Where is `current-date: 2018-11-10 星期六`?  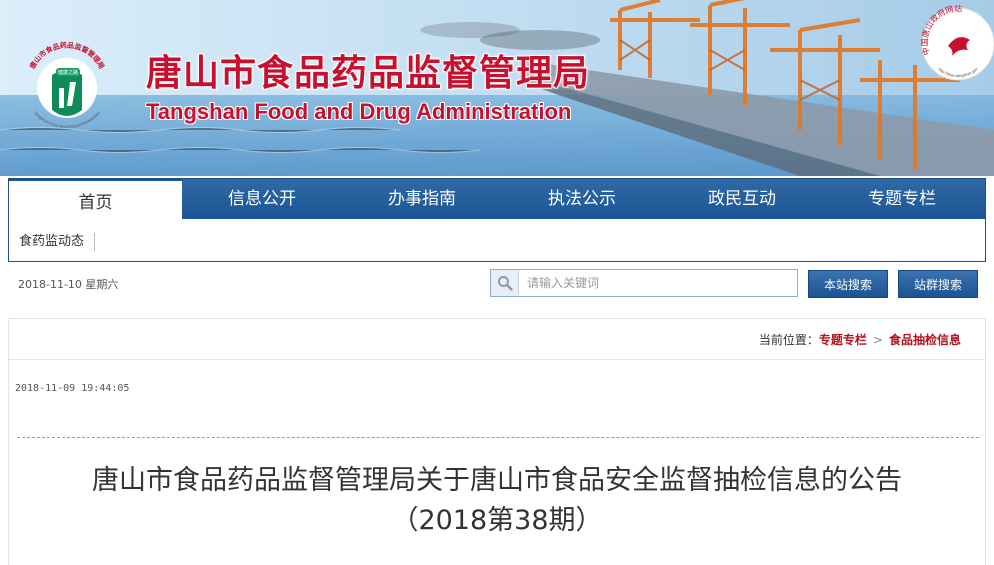
current-date: 2018-11-10 星期六 is located at coordinates (68, 284).